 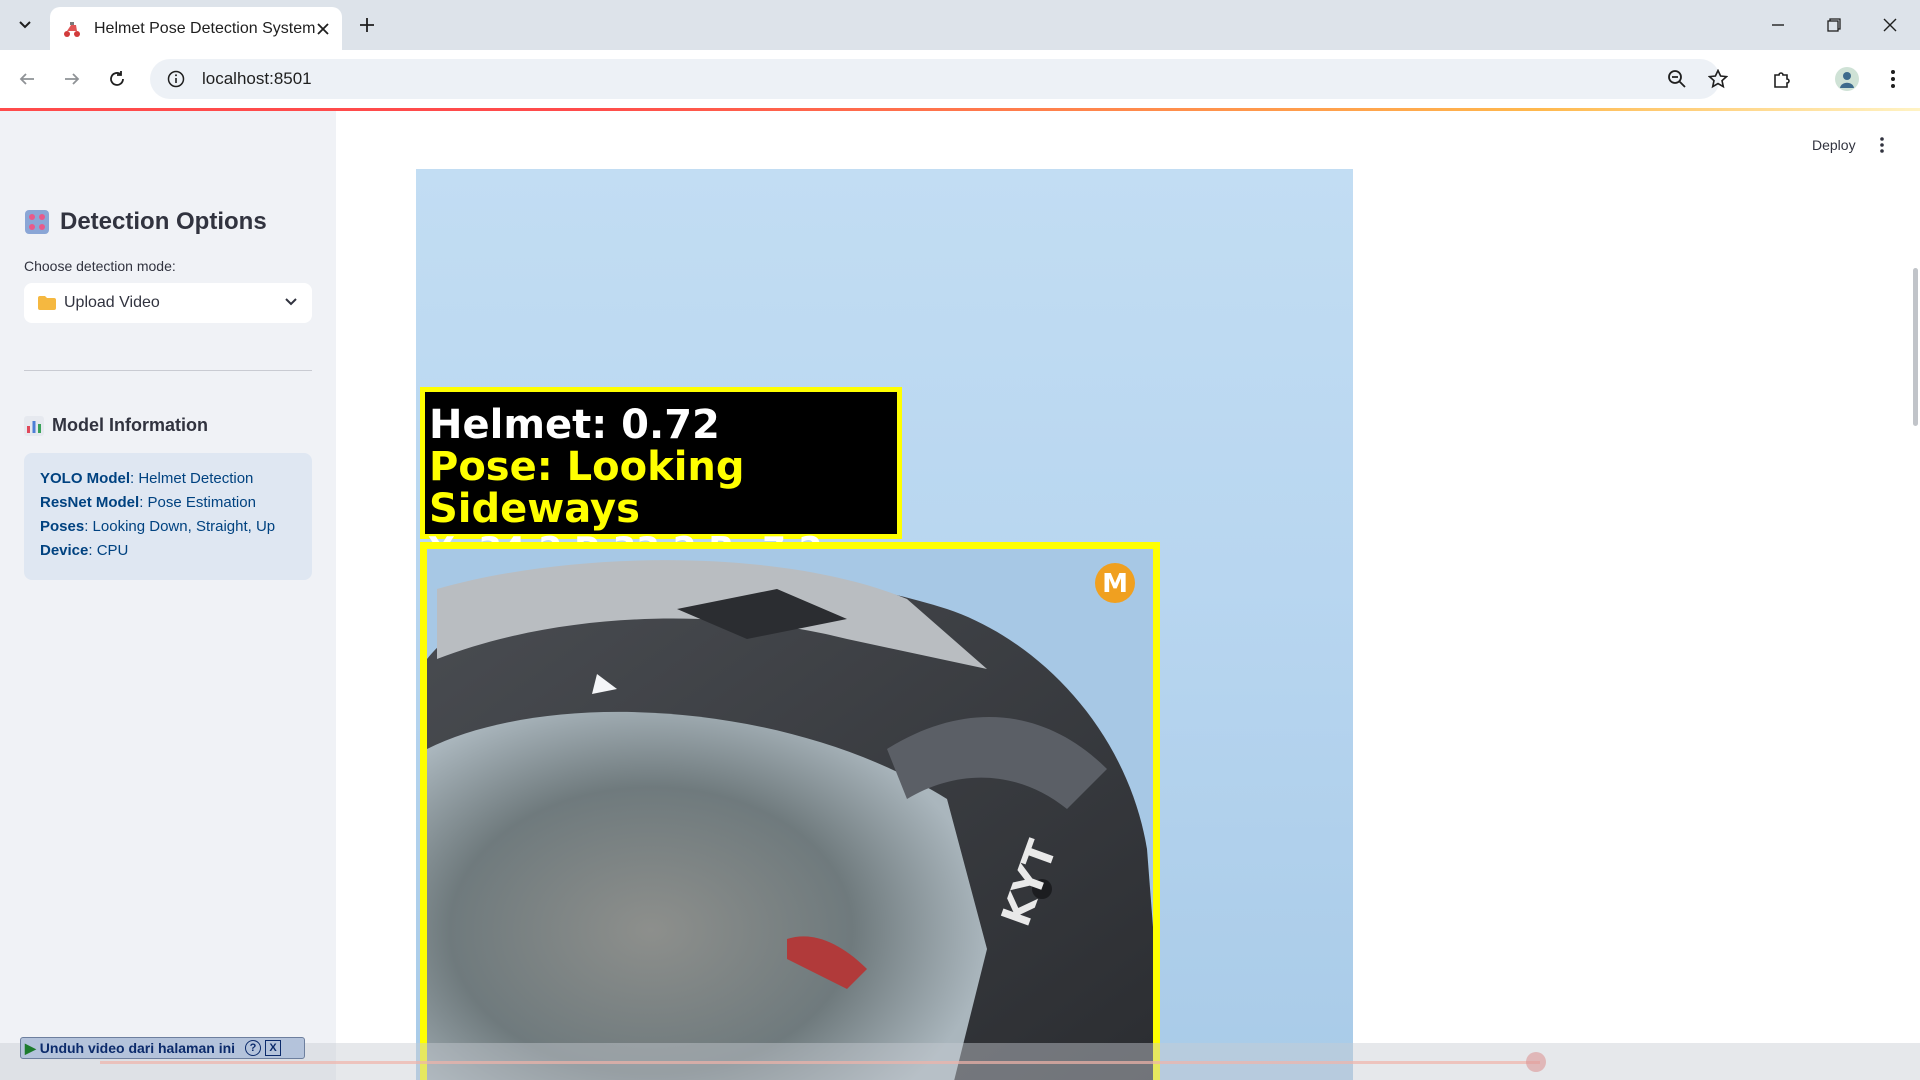 What do you see at coordinates (62, 526) in the screenshot?
I see `poses-key: Poses` at bounding box center [62, 526].